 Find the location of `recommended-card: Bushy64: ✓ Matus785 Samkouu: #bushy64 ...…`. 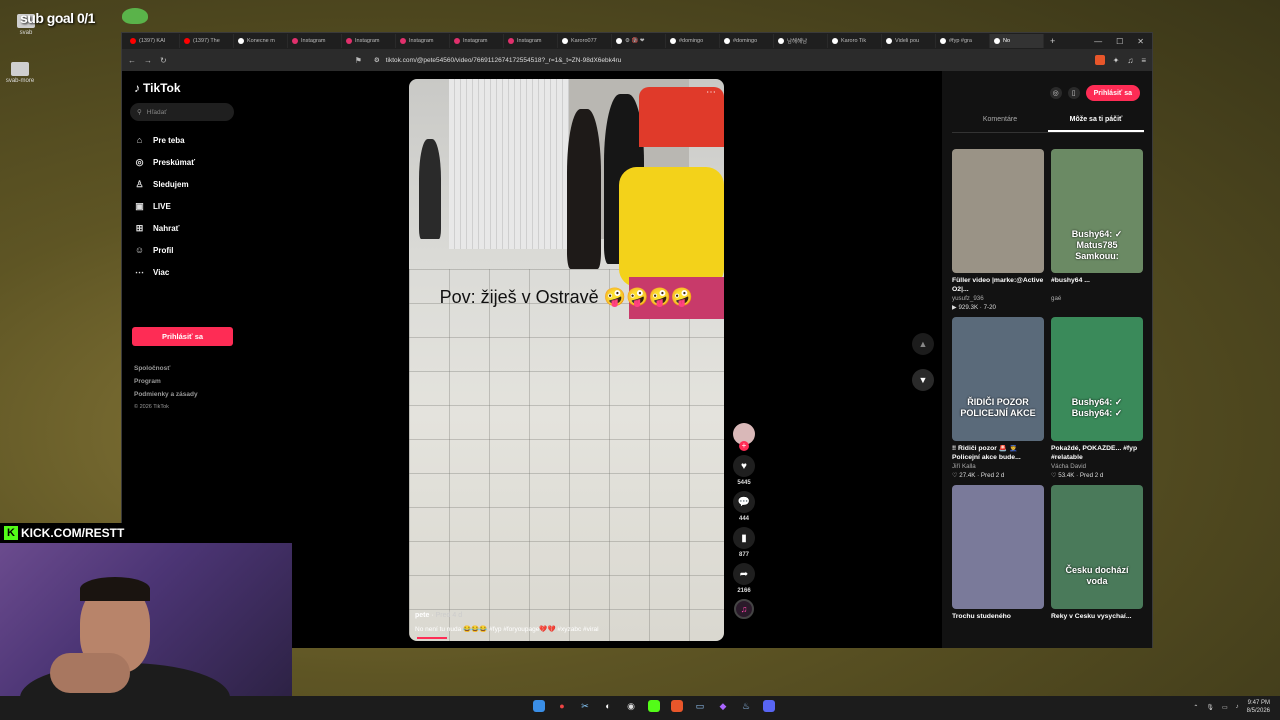

recommended-card: Bushy64: ✓ Matus785 Samkouu: #bushy64 ...… is located at coordinates (1097, 230).